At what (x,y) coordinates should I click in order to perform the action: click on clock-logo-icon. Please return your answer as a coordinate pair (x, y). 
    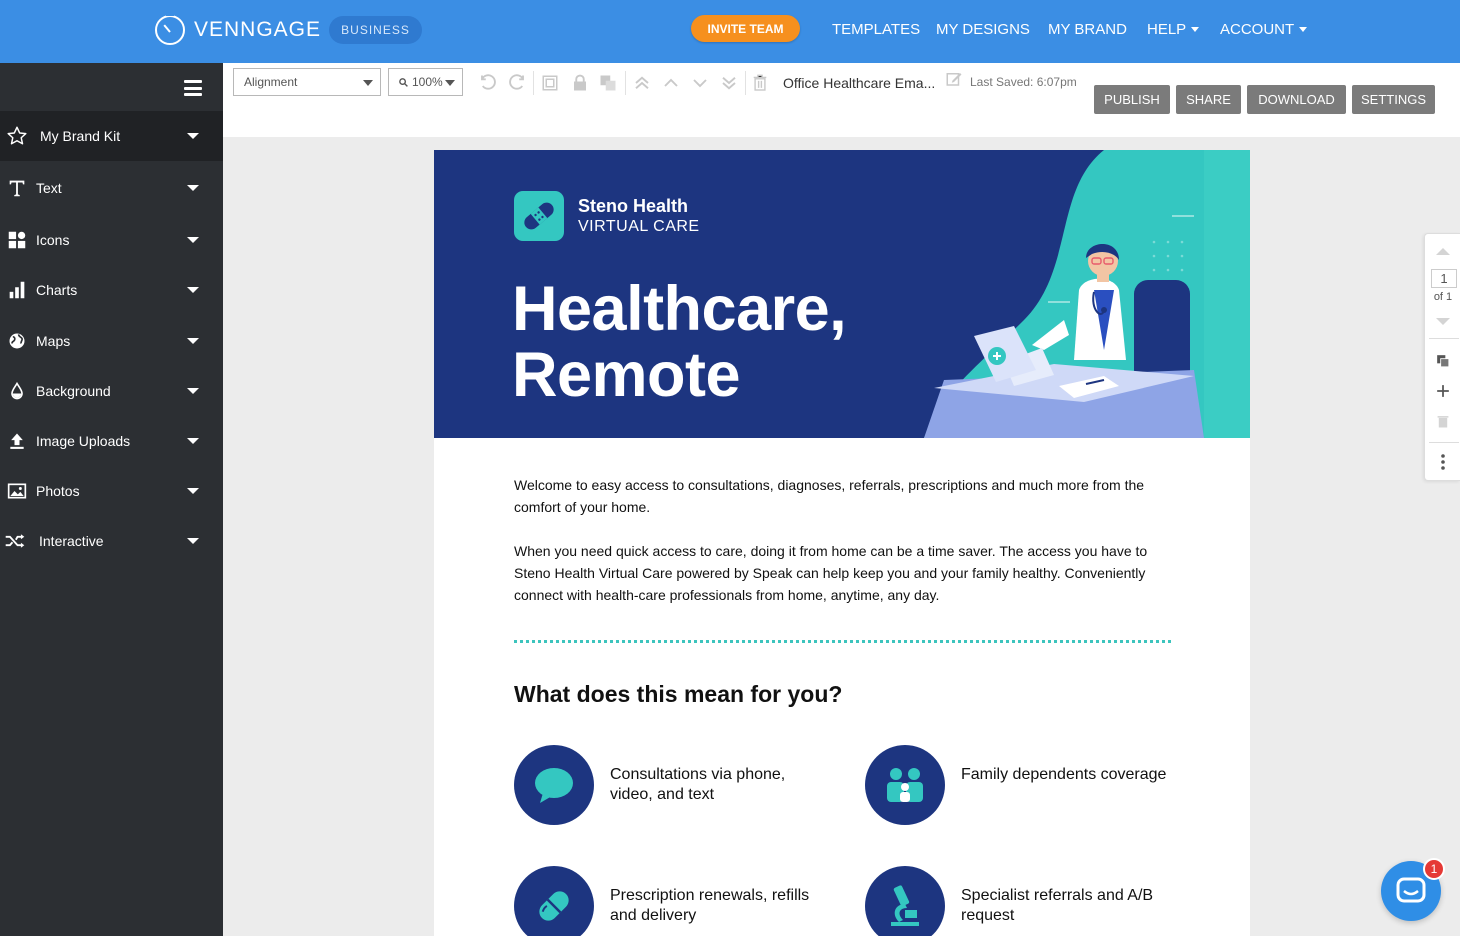
    Looking at the image, I should click on (170, 28).